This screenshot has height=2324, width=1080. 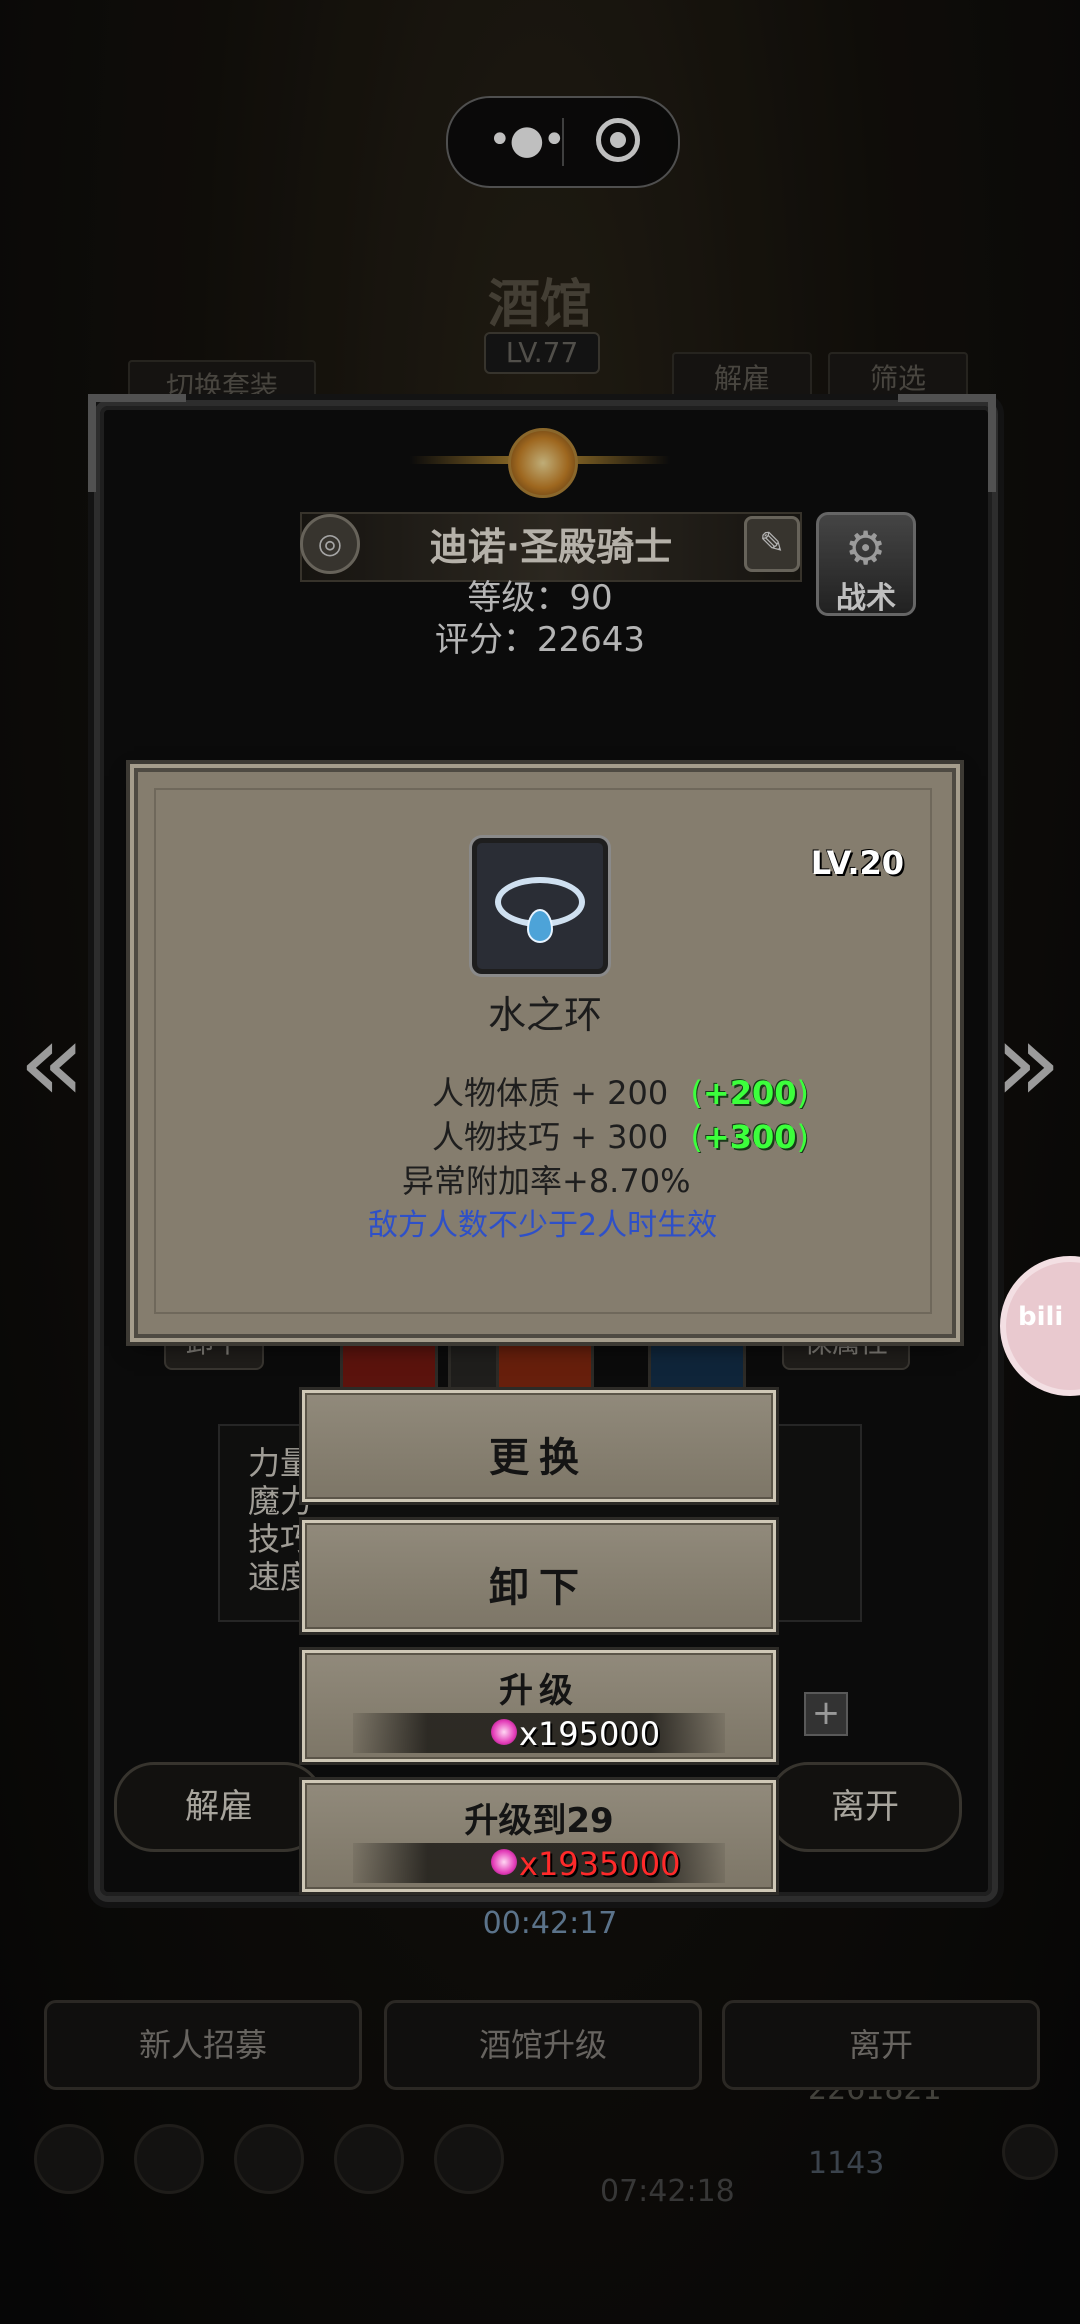 I want to click on unequip-button: 卸下, so click(x=539, y=1576).